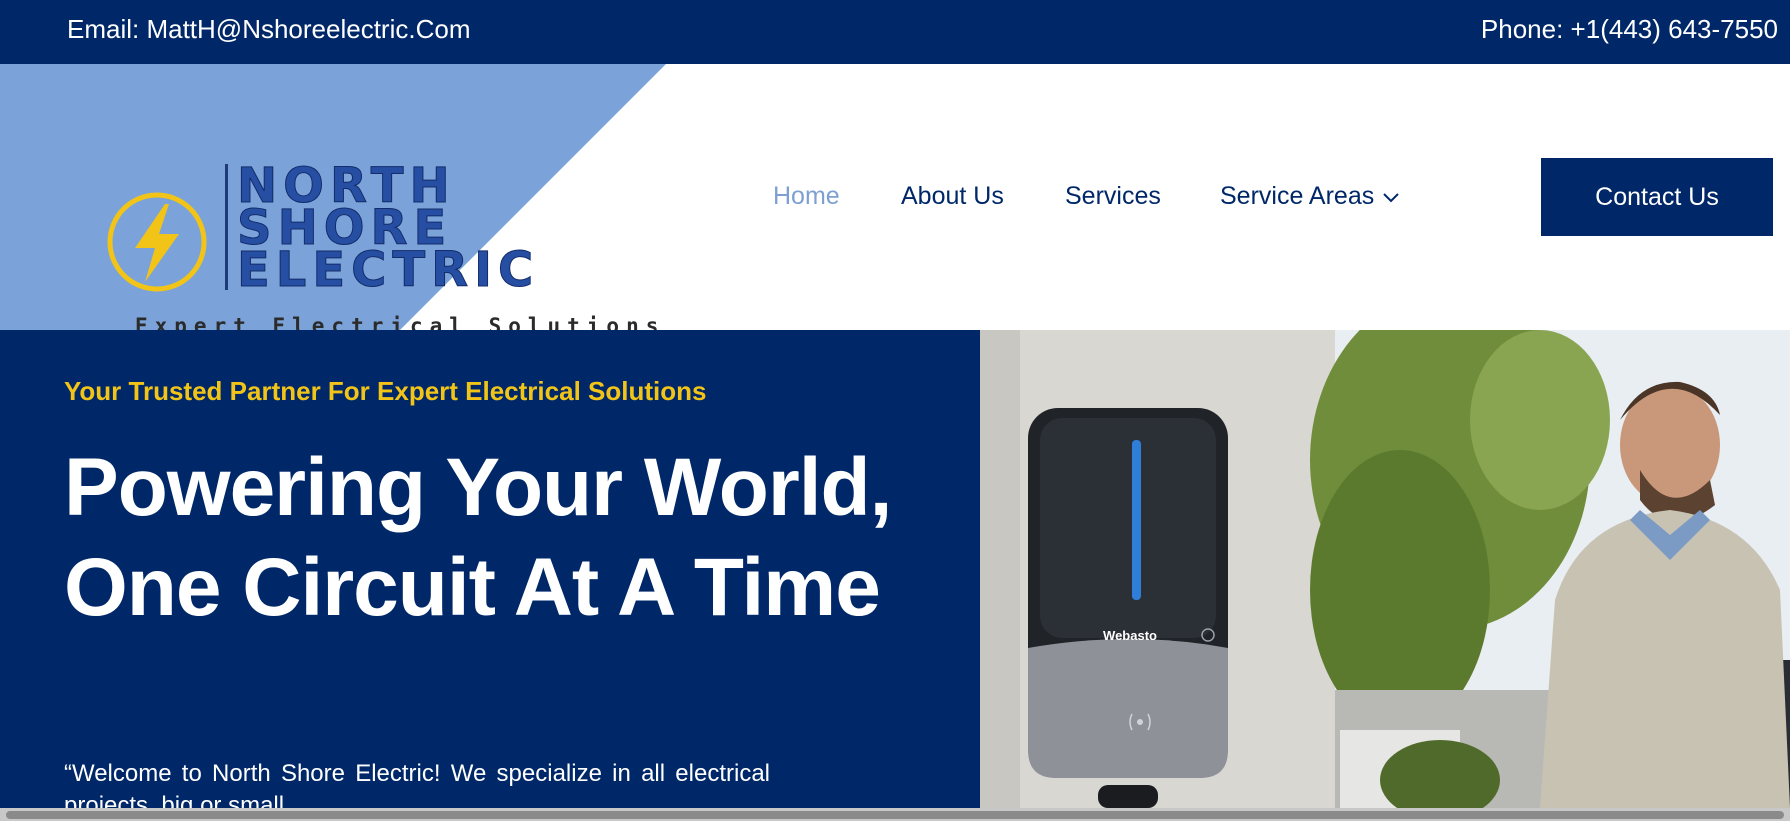  Describe the element at coordinates (268, 29) in the screenshot. I see `email-link: Email: MattH@Nshoreelectric.Com` at that location.